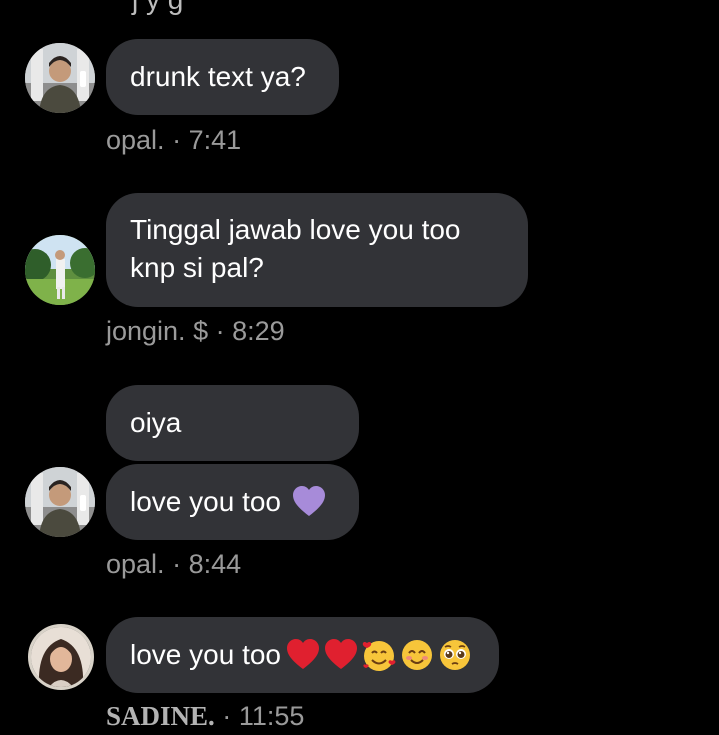 The height and width of the screenshot is (735, 719). What do you see at coordinates (215, 140) in the screenshot?
I see `message-time: 7:41` at bounding box center [215, 140].